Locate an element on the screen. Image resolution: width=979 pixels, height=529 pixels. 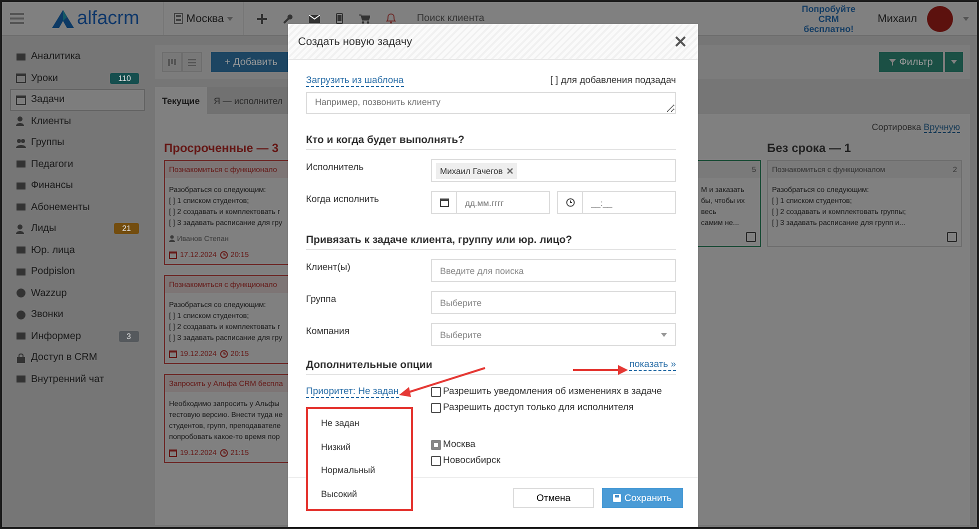
count-badge: 3 is located at coordinates (128, 336).